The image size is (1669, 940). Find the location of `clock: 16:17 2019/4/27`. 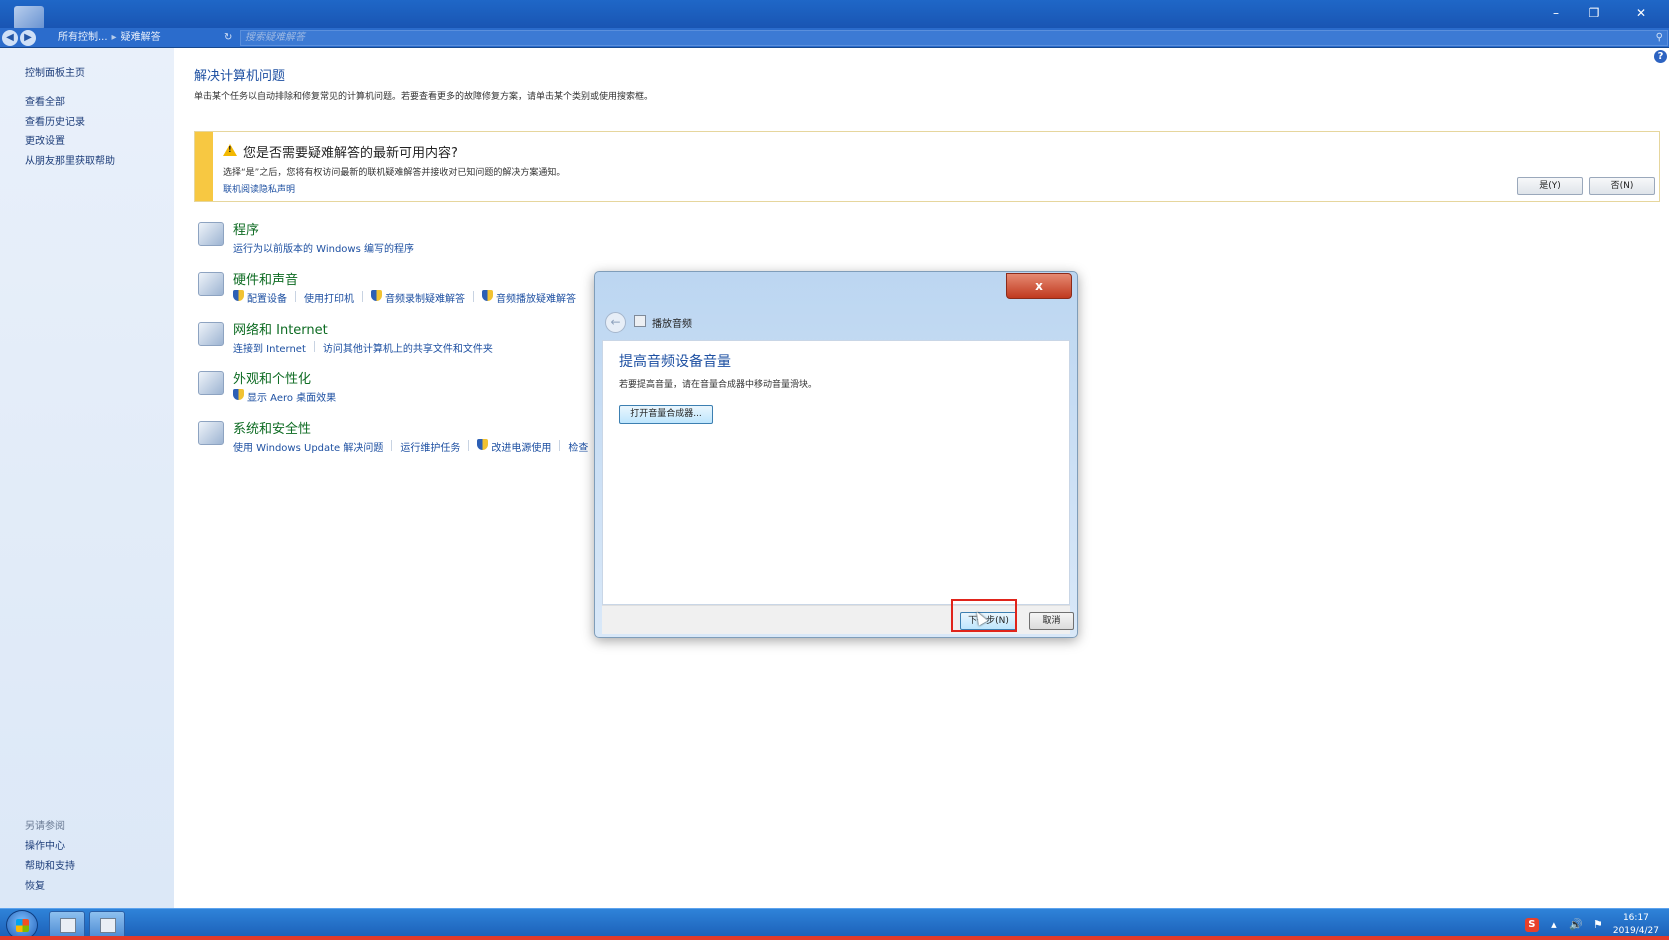

clock: 16:17 2019/4/27 is located at coordinates (1636, 925).